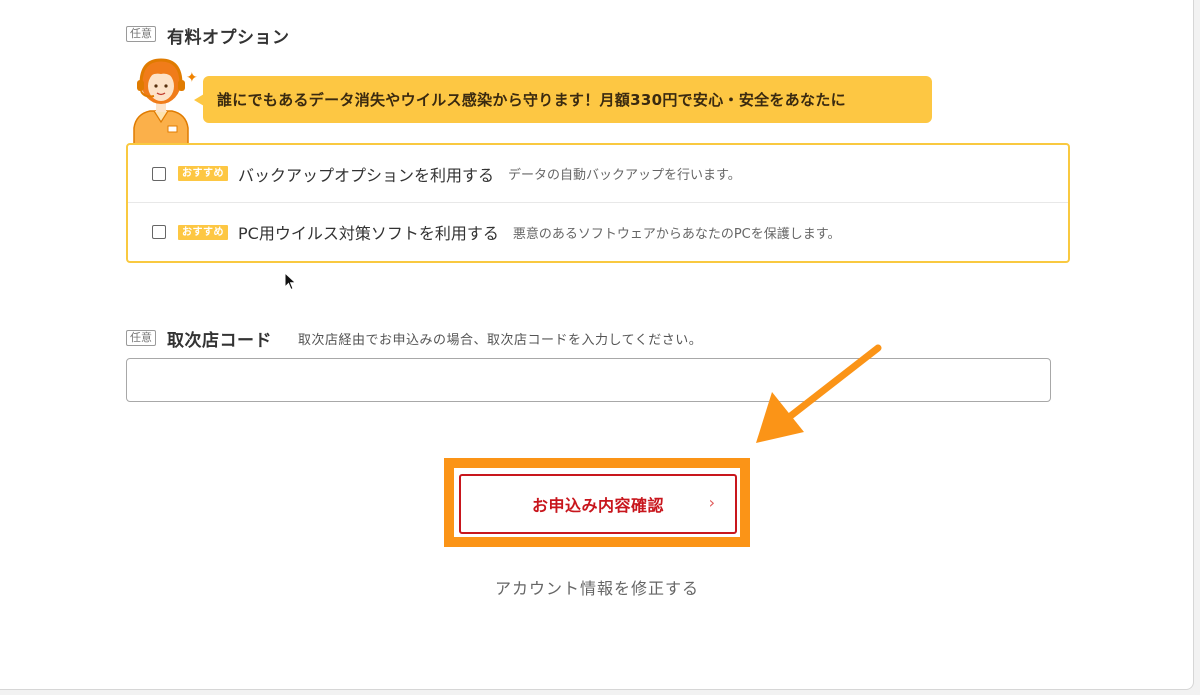 The width and height of the screenshot is (1200, 695). I want to click on edit-account-link: アカウント情報を修正する, so click(597, 587).